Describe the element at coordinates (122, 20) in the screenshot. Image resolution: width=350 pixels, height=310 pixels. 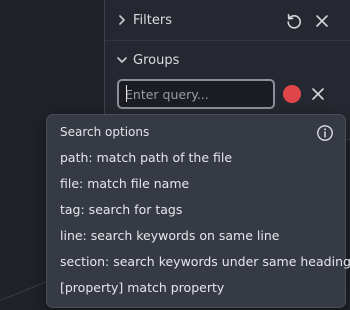
I see `chevron-right-icon` at that location.